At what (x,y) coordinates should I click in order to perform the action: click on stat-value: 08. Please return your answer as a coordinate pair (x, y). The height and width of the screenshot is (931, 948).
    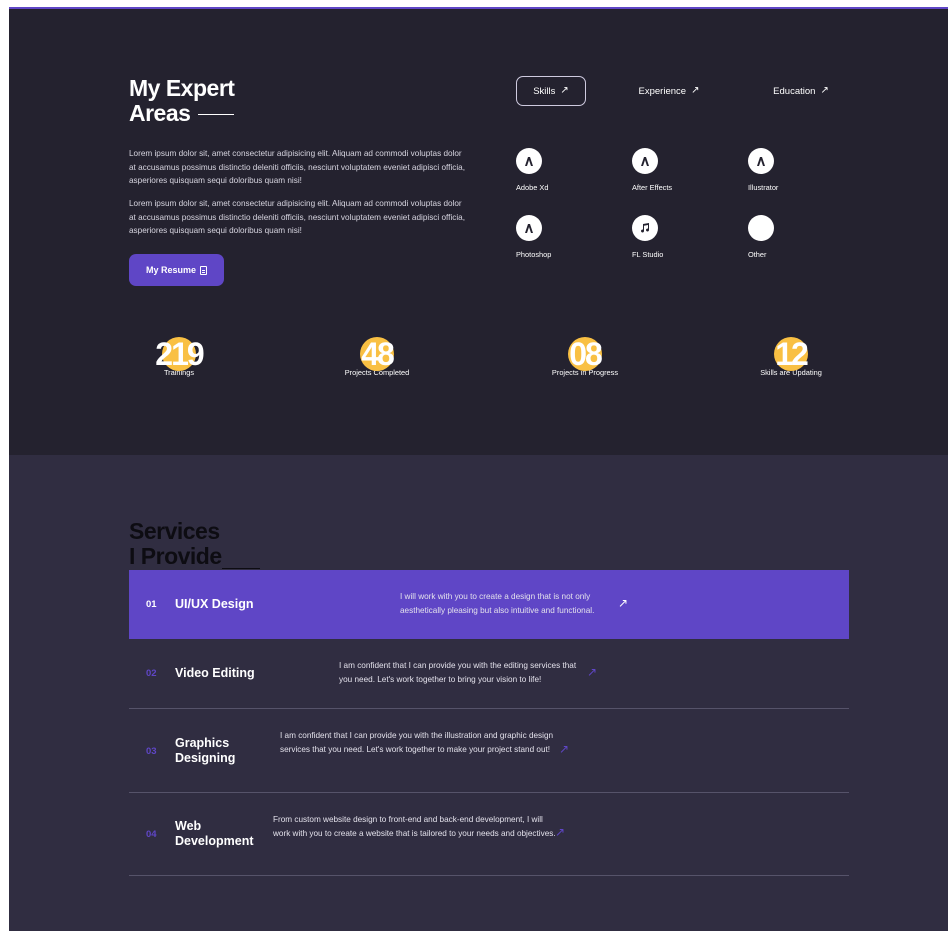
    Looking at the image, I should click on (586, 354).